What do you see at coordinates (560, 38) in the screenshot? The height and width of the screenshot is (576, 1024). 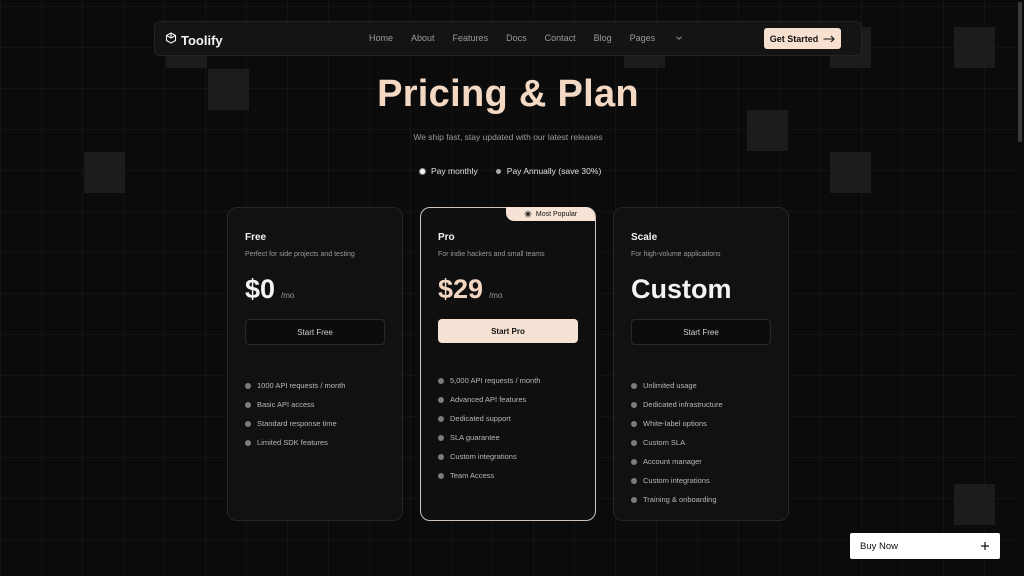 I see `nav-link-contact: Contact` at bounding box center [560, 38].